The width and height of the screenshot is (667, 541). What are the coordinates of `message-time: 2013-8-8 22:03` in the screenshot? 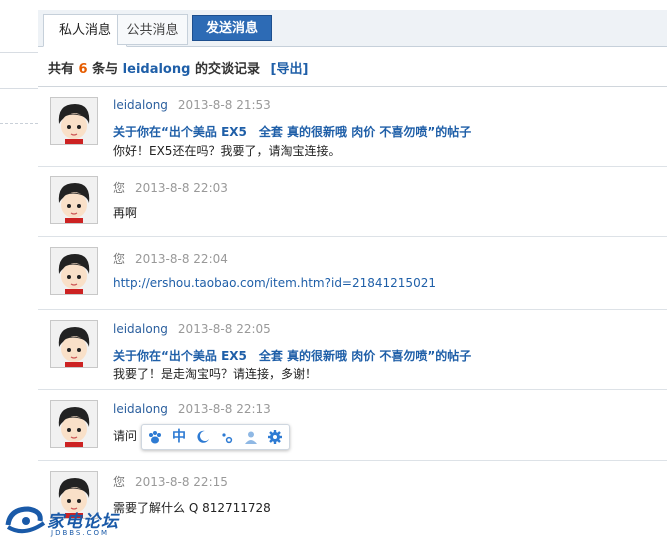 It's located at (181, 188).